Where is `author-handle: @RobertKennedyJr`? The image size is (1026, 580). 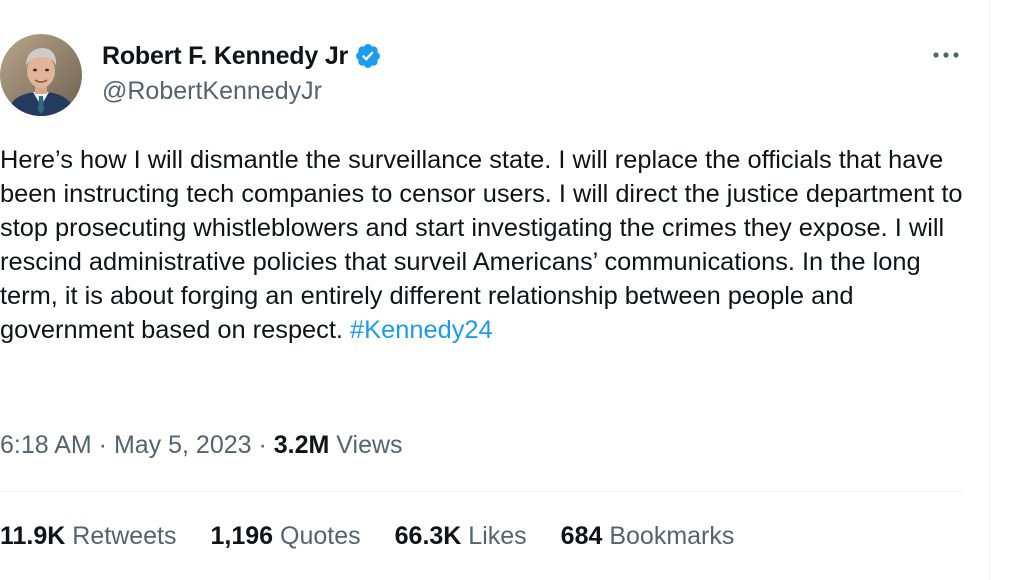
author-handle: @RobertKennedyJr is located at coordinates (212, 91).